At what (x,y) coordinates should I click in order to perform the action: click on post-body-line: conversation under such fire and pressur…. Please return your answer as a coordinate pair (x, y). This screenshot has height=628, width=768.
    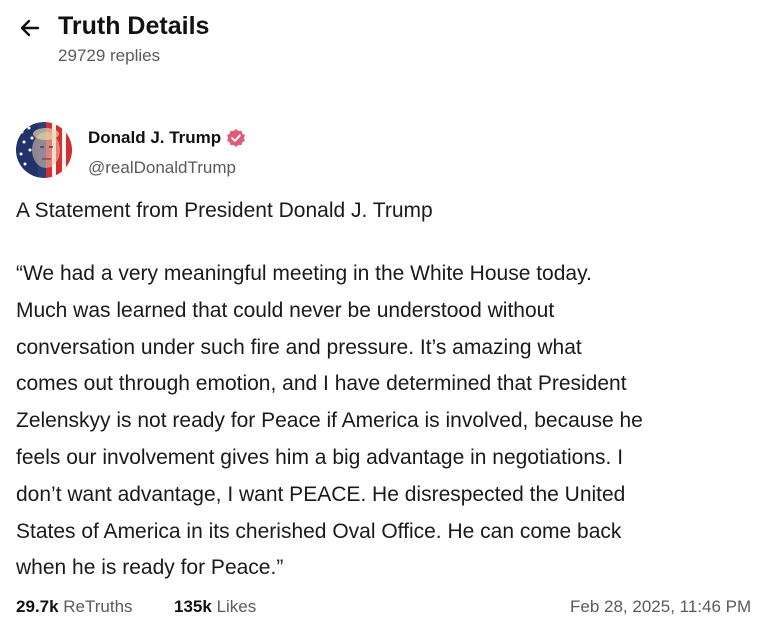
    Looking at the image, I should click on (299, 347).